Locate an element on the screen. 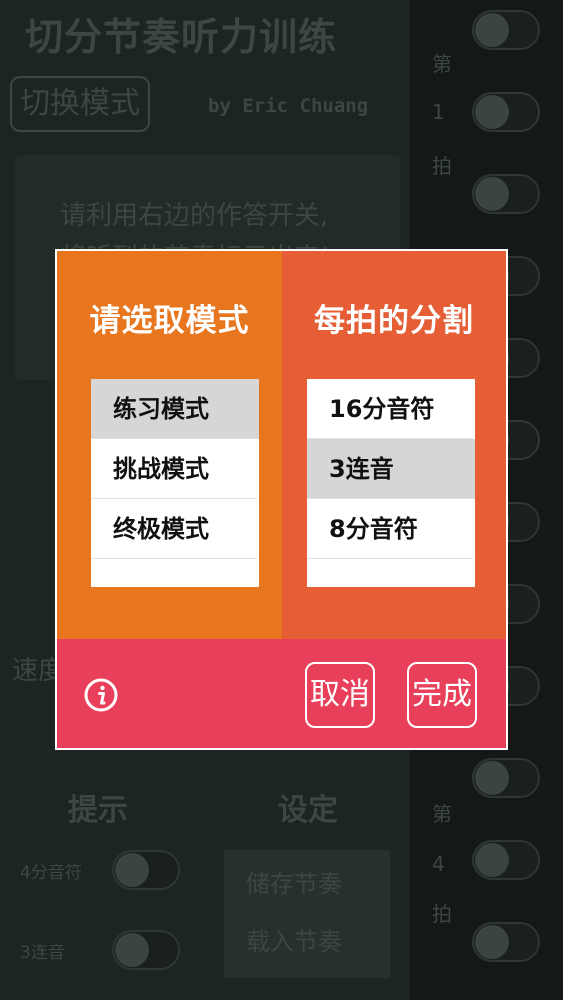 This screenshot has width=563, height=1000. mode-panel-title: 请选取模式 is located at coordinates (169, 321).